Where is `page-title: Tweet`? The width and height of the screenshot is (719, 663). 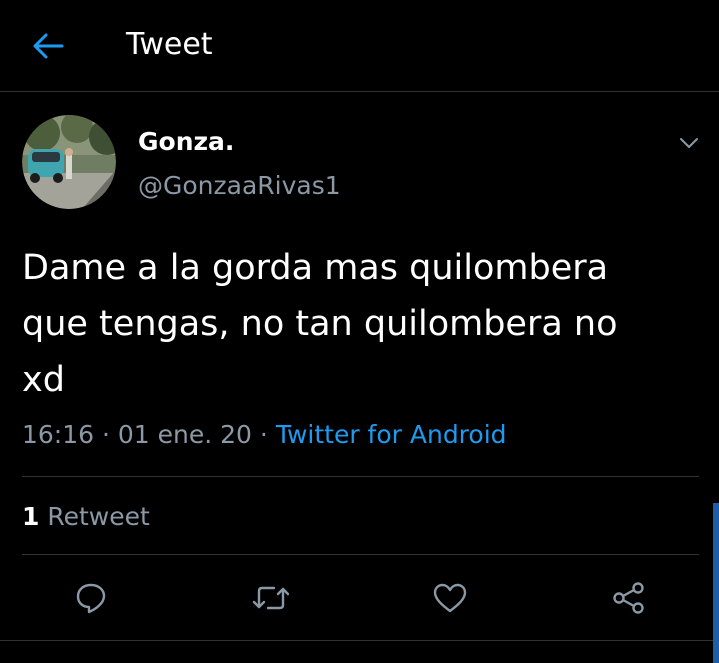 page-title: Tweet is located at coordinates (169, 44).